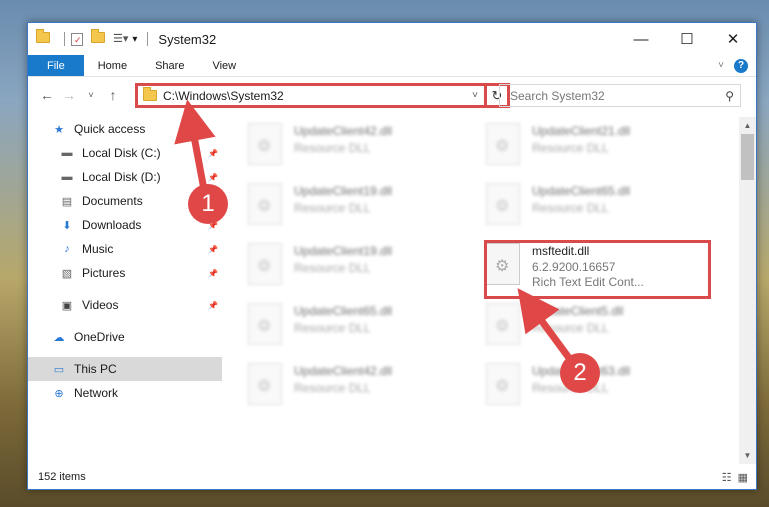 This screenshot has width=769, height=507. Describe the element at coordinates (67, 225) in the screenshot. I see `download-icon: ⬇` at that location.